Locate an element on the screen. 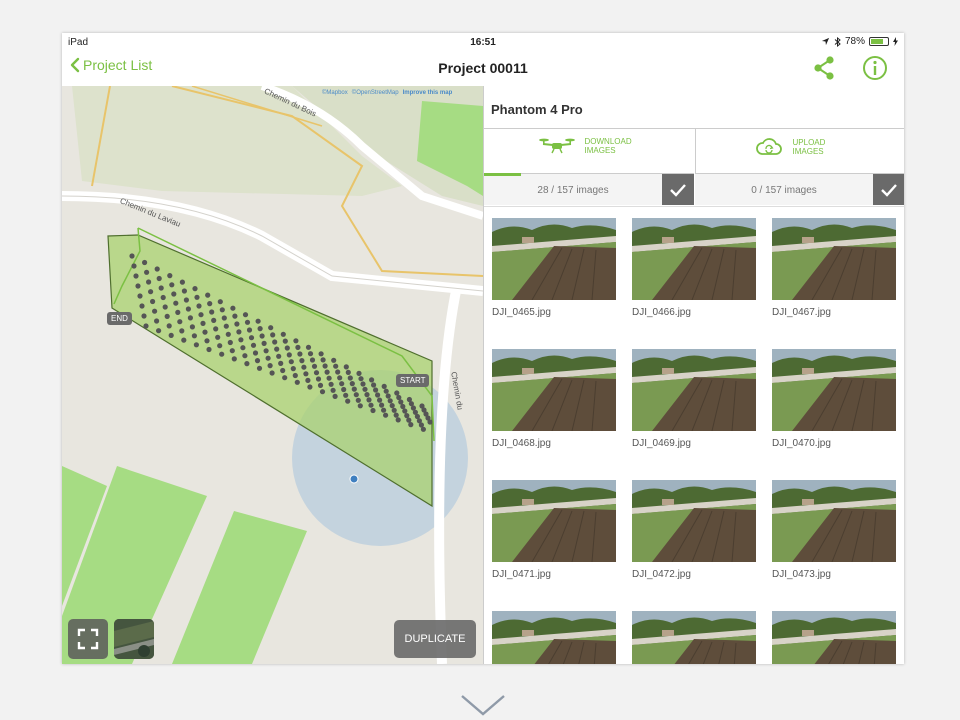 Image resolution: width=960 pixels, height=720 pixels. location-arrow-icon is located at coordinates (825, 41).